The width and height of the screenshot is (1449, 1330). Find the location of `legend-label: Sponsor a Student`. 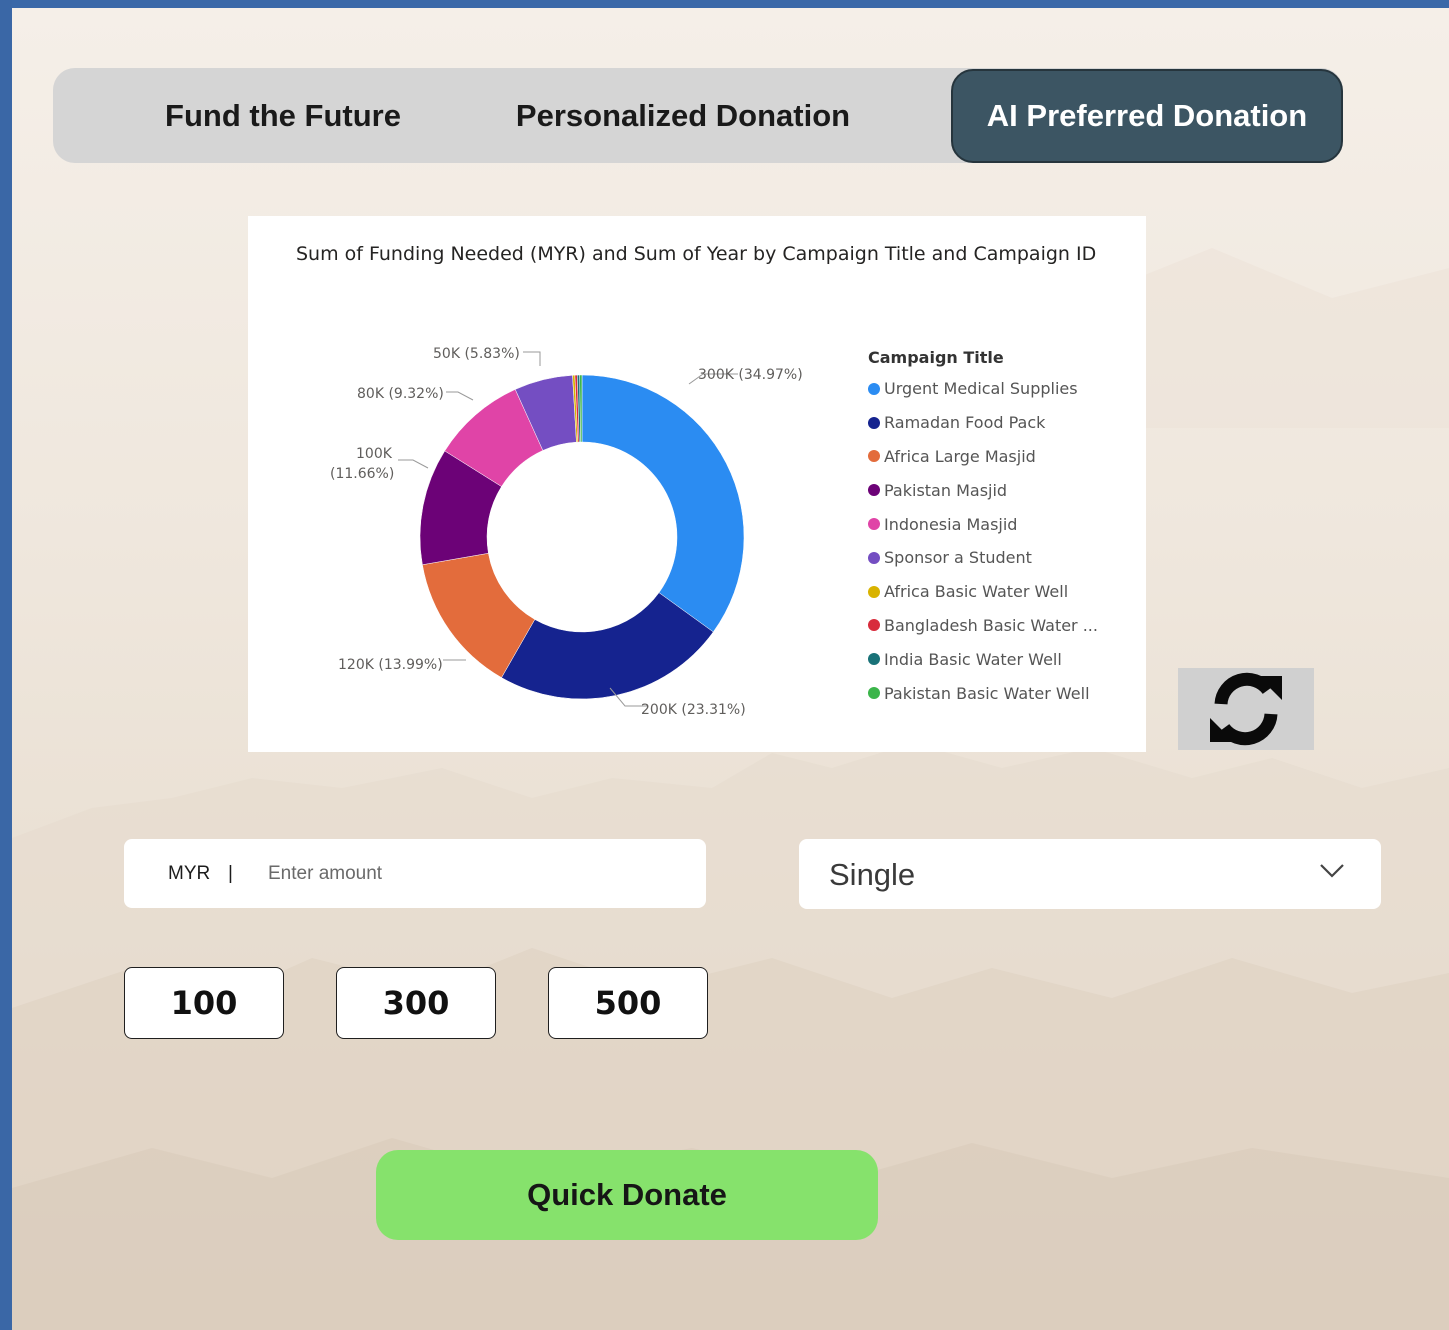

legend-label: Sponsor a Student is located at coordinates (958, 558).